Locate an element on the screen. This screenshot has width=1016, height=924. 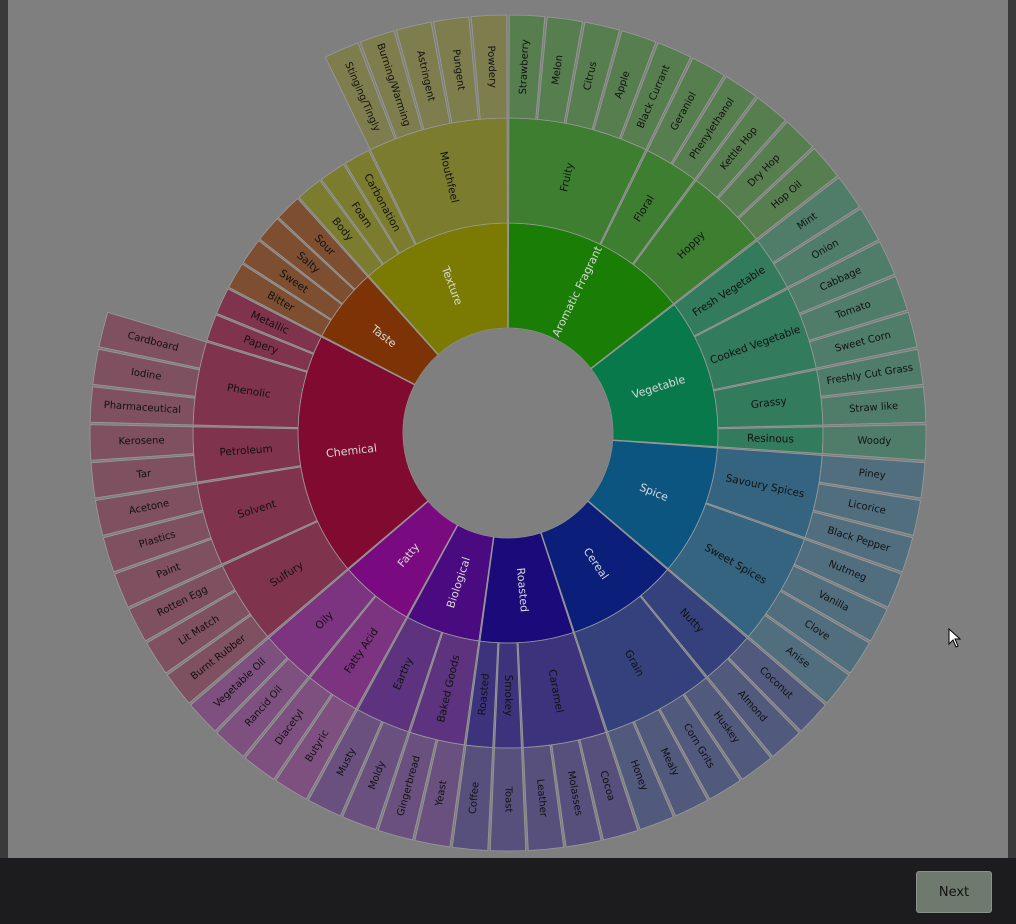
flavor-woody-label: Woody is located at coordinates (874, 441).